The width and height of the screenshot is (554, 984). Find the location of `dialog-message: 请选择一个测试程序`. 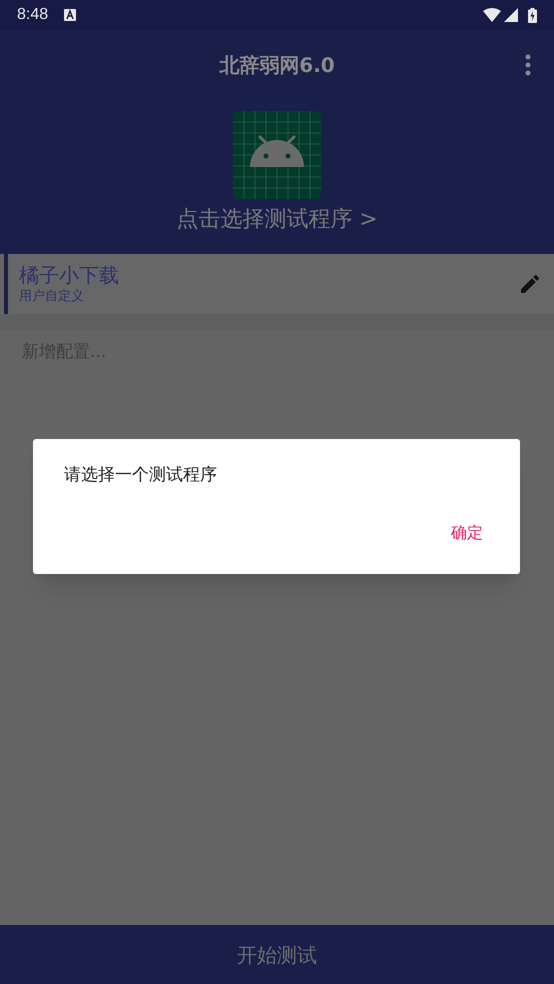

dialog-message: 请选择一个测试程序 is located at coordinates (141, 475).